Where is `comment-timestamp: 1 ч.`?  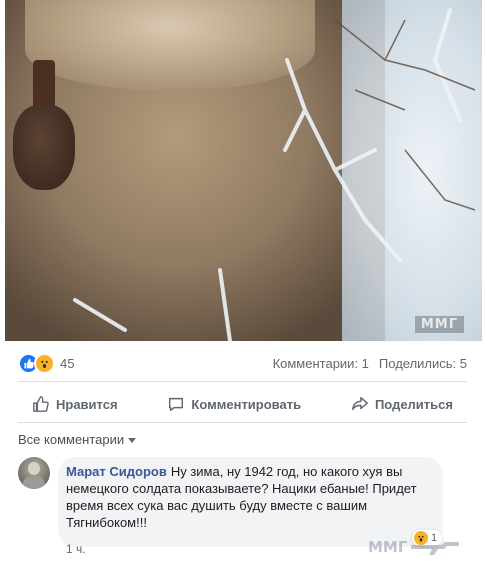 comment-timestamp: 1 ч. is located at coordinates (76, 549).